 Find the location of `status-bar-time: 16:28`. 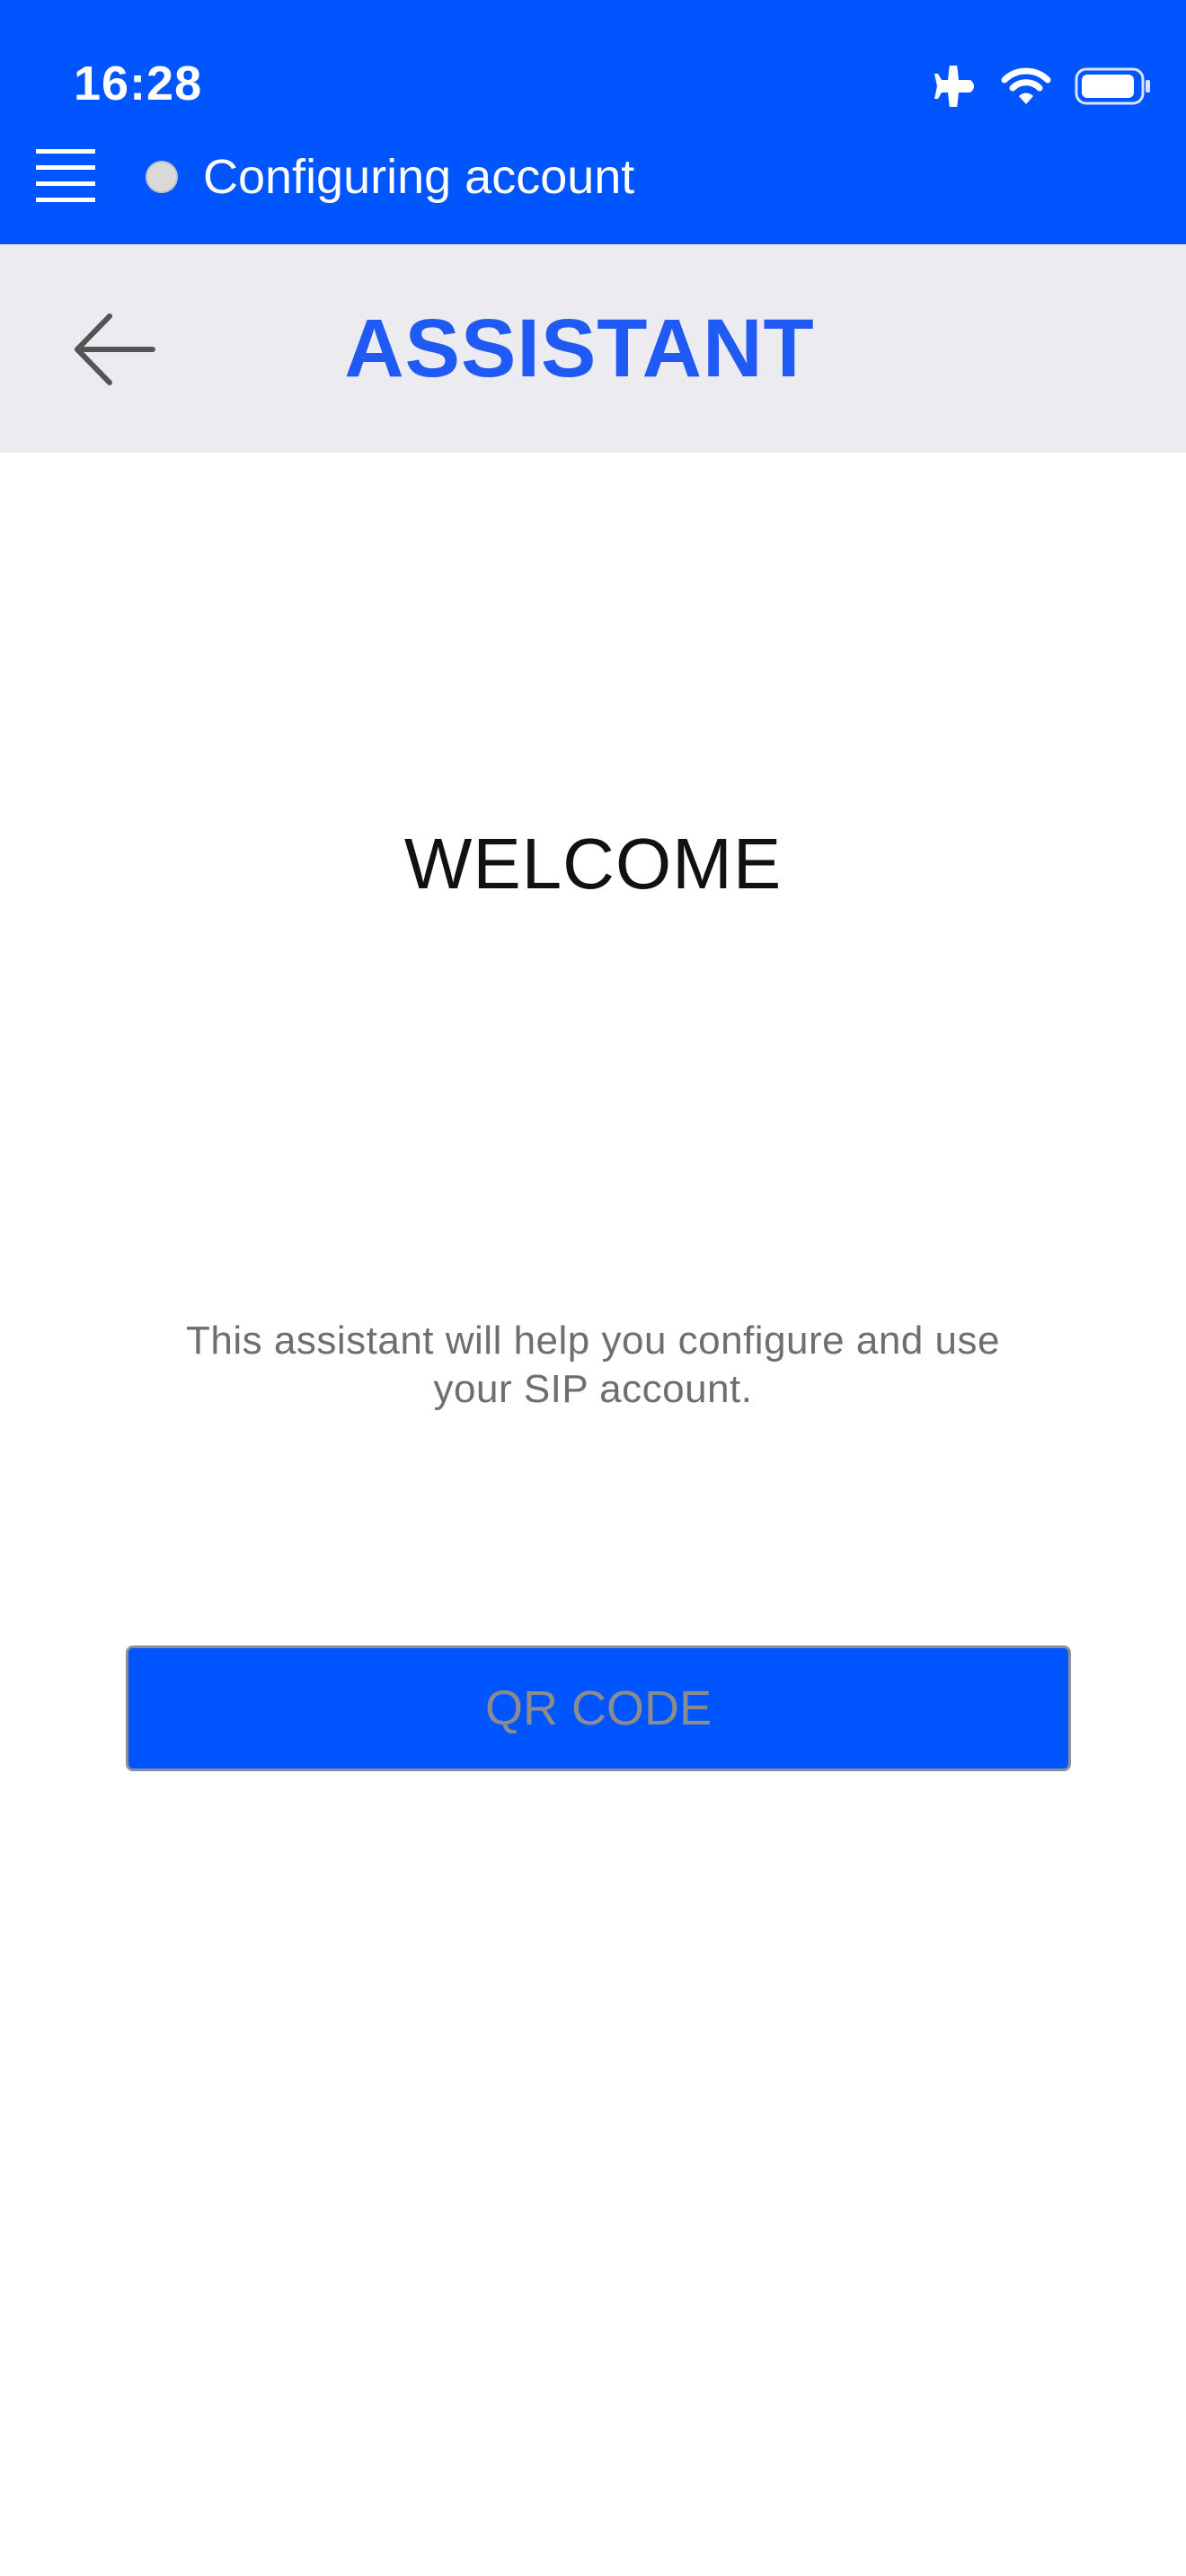

status-bar-time: 16:28 is located at coordinates (138, 83).